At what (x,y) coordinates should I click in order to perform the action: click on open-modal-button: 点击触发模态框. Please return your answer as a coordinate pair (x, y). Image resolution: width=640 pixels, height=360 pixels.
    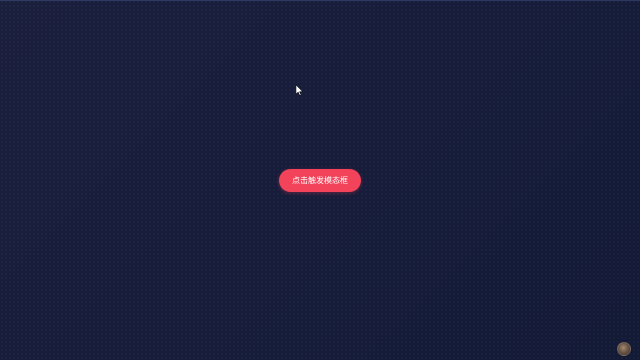
    Looking at the image, I should click on (320, 180).